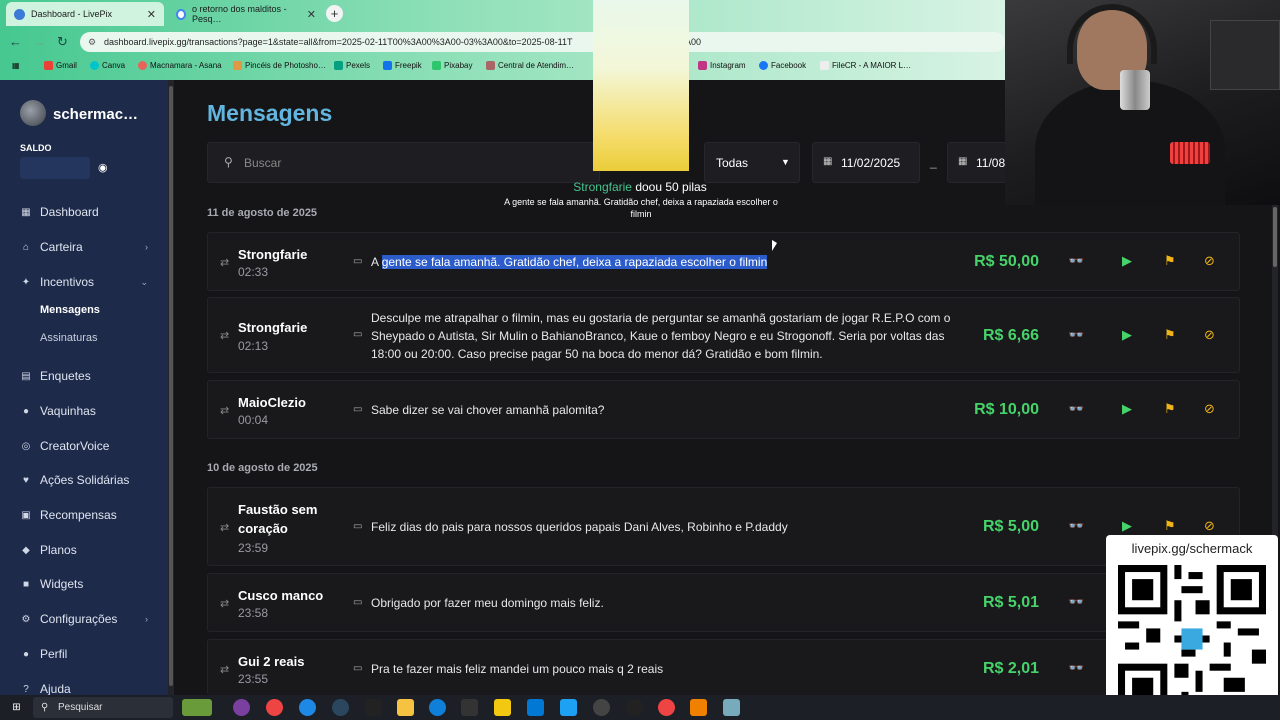 This screenshot has height=720, width=1280. Describe the element at coordinates (62, 42) in the screenshot. I see `reload-icon: ↻` at that location.